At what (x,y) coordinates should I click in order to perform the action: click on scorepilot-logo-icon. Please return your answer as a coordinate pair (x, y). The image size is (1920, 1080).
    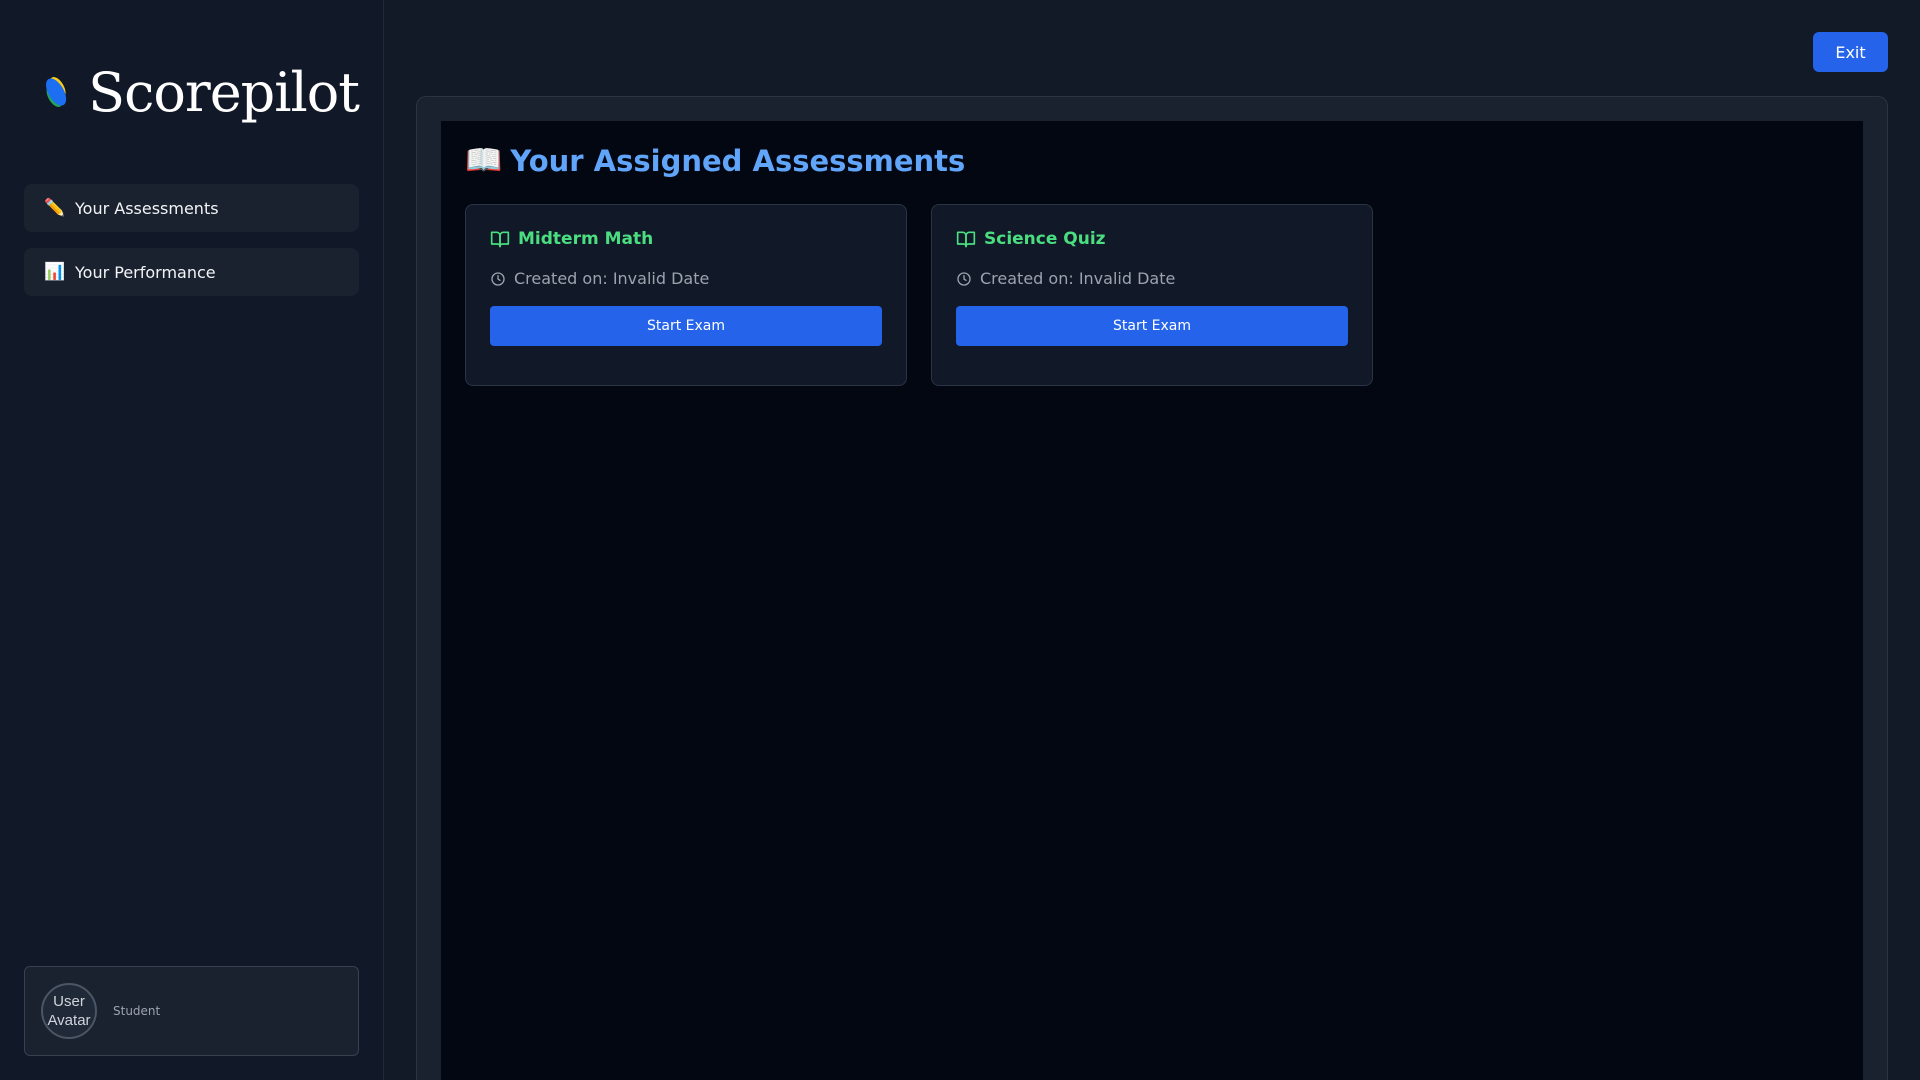
    Looking at the image, I should click on (56, 92).